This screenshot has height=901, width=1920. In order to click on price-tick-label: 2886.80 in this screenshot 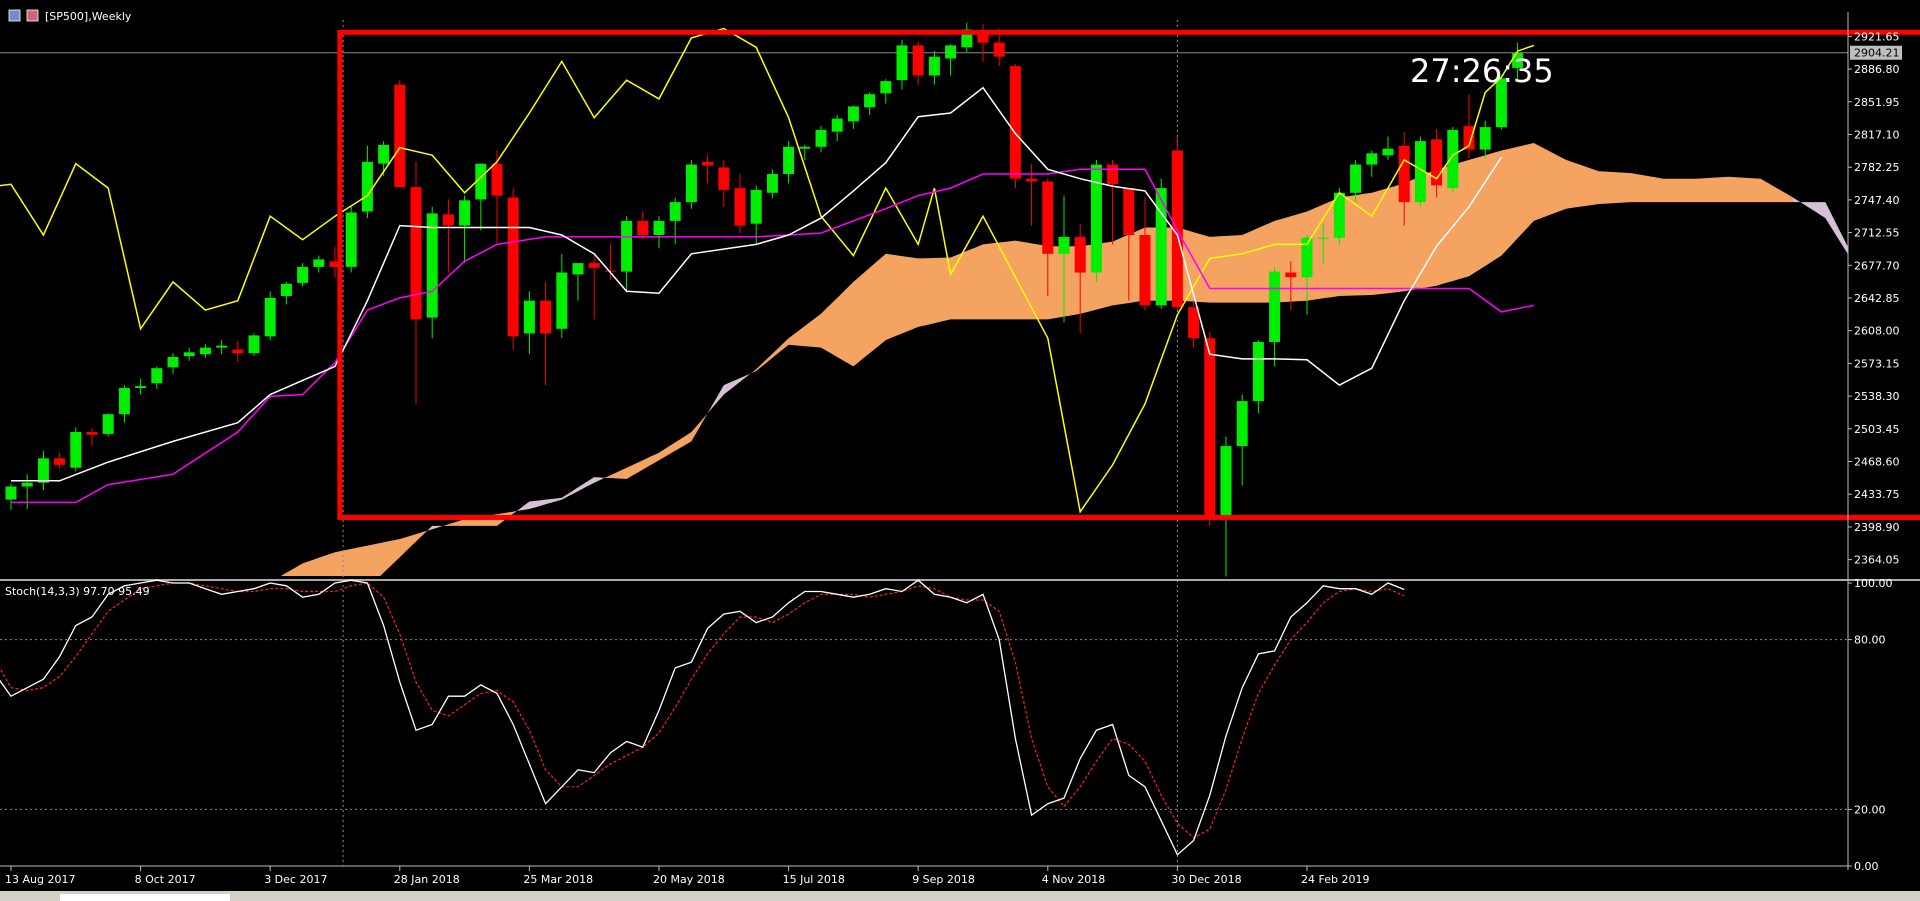, I will do `click(1877, 69)`.